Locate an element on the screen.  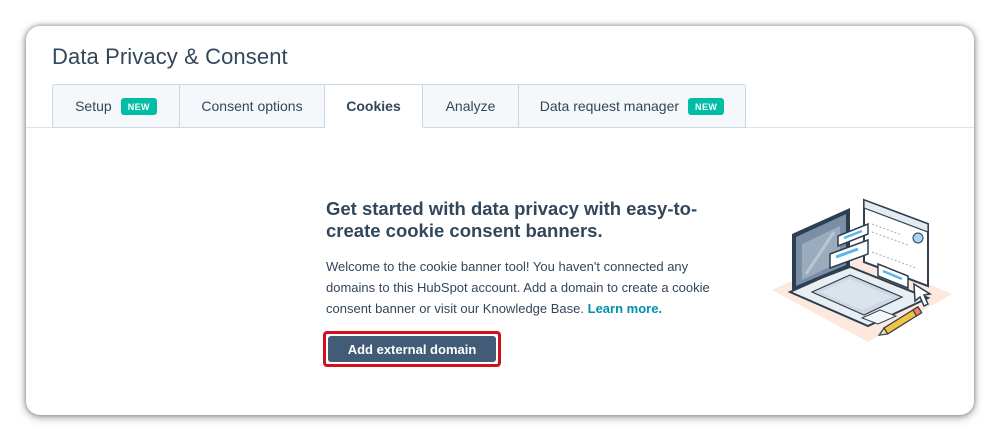
tab-analyze: Analyze is located at coordinates (471, 106).